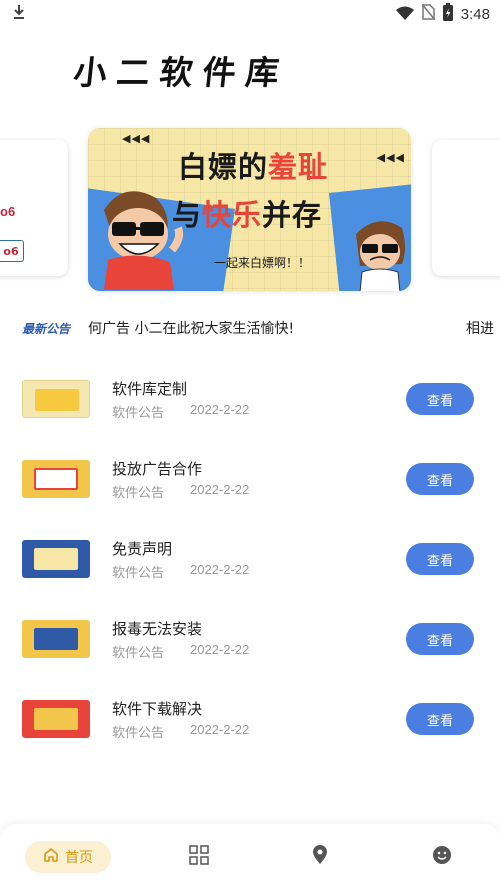 The image size is (500, 890). What do you see at coordinates (79, 858) in the screenshot?
I see `nav-home-label: 首页` at bounding box center [79, 858].